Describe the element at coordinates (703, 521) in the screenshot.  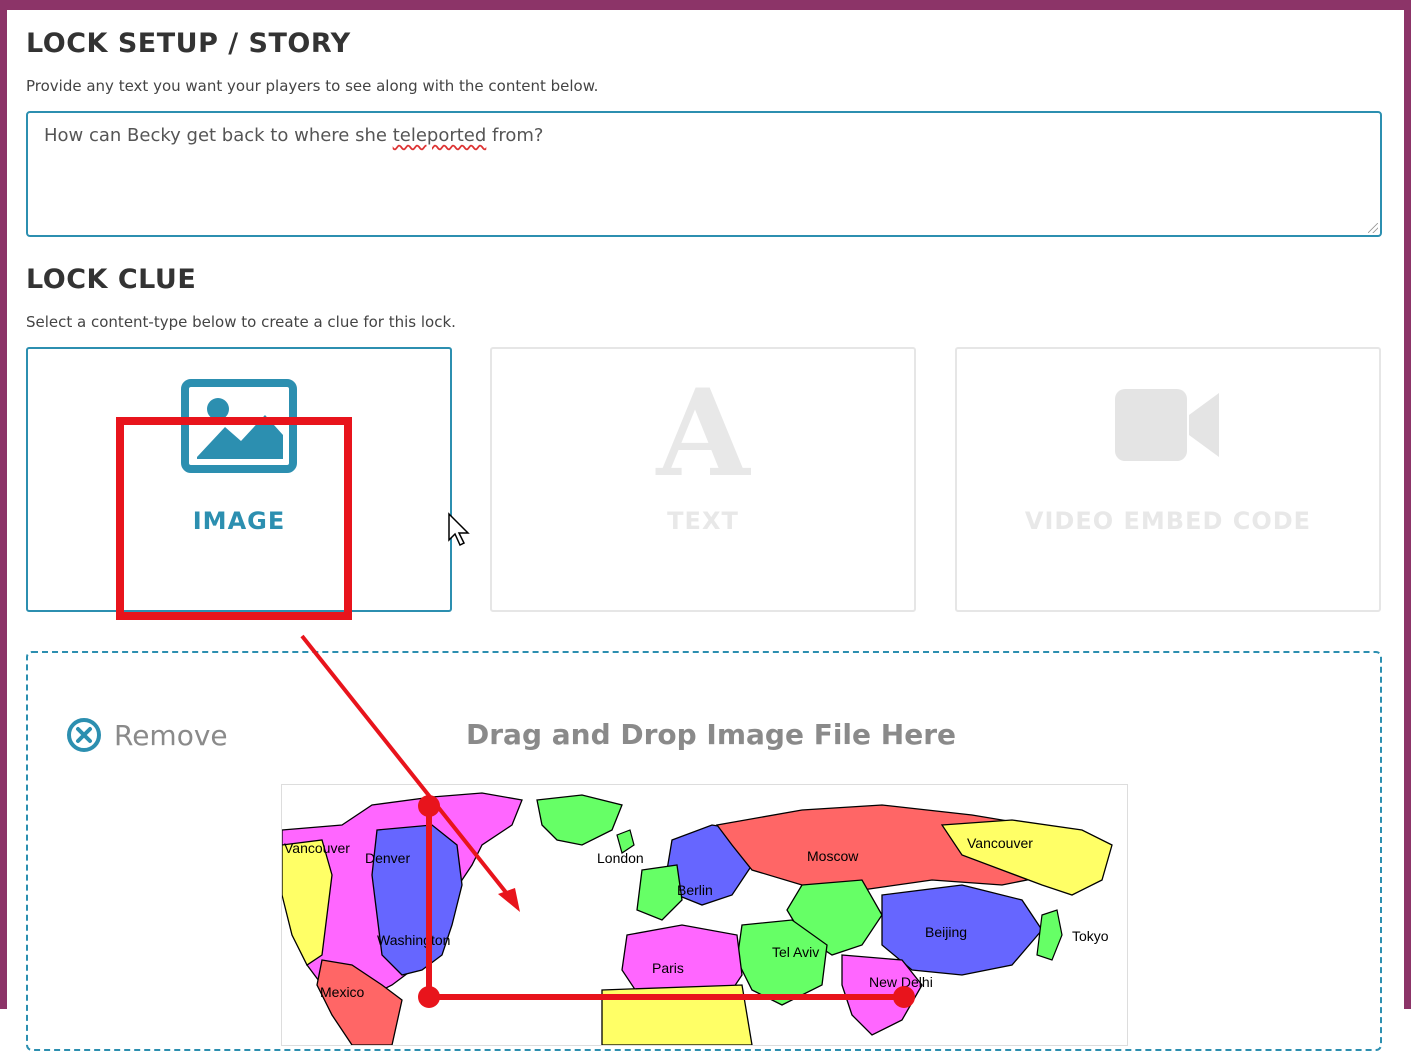
I see `clue-type-text-label: TEXT` at that location.